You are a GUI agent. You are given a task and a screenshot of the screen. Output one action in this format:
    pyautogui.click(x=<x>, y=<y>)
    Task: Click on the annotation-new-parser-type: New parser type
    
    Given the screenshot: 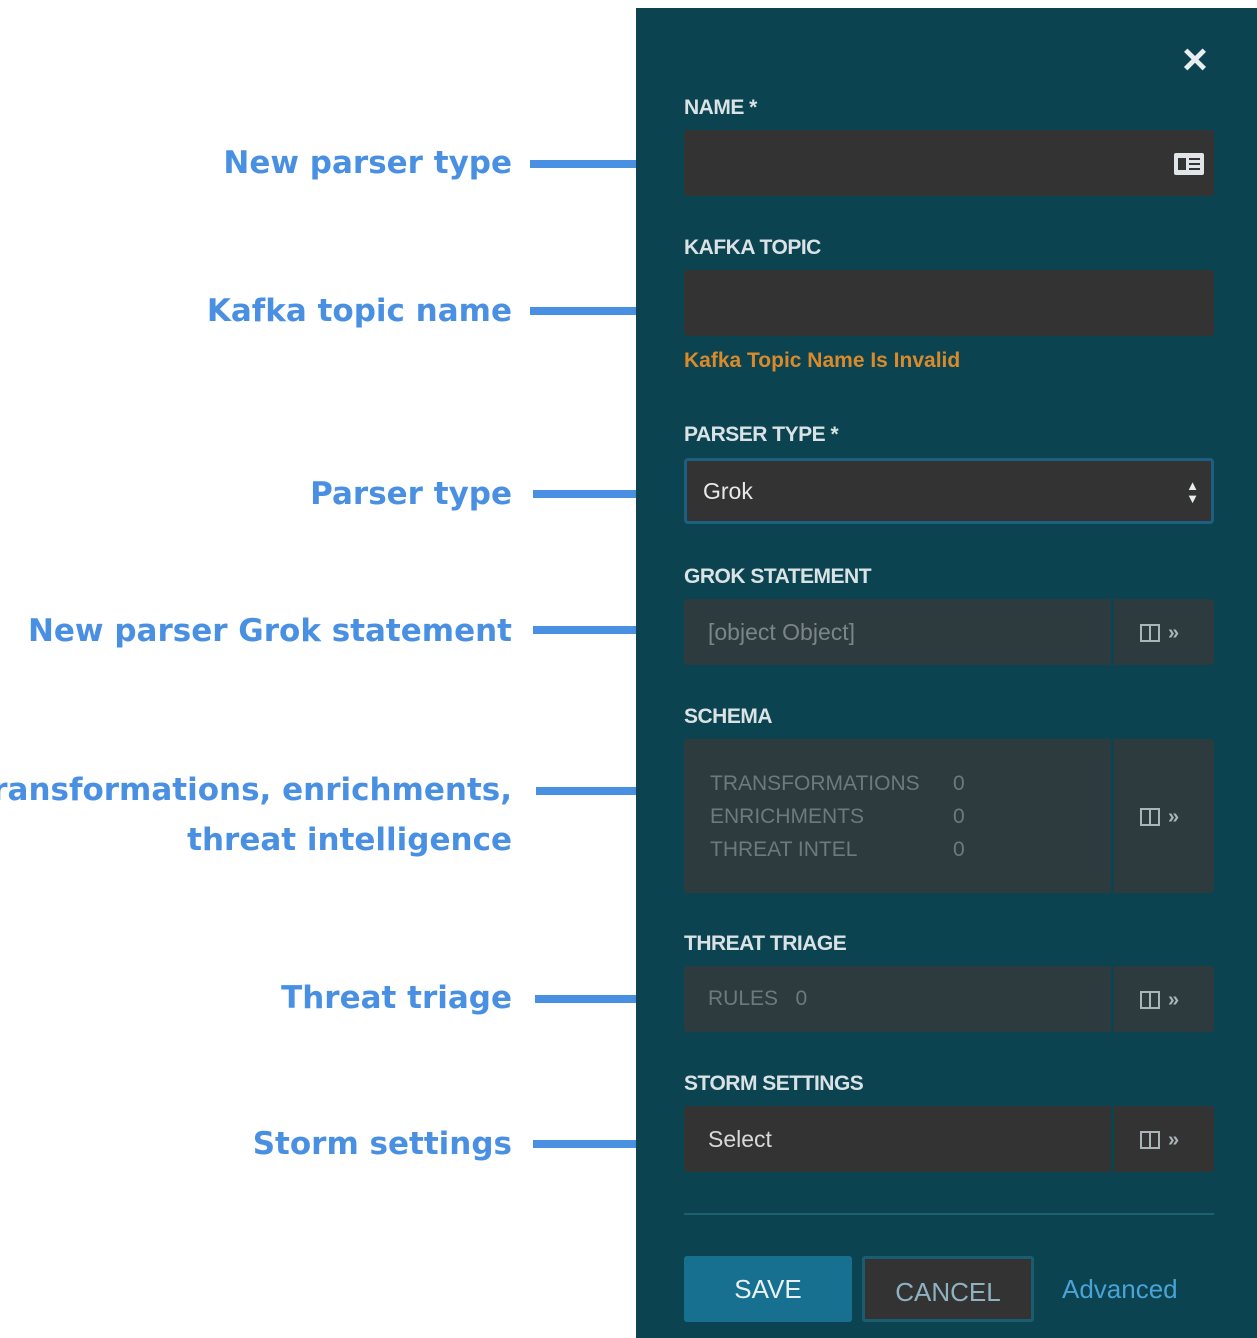 What is the action you would take?
    pyautogui.click(x=367, y=163)
    